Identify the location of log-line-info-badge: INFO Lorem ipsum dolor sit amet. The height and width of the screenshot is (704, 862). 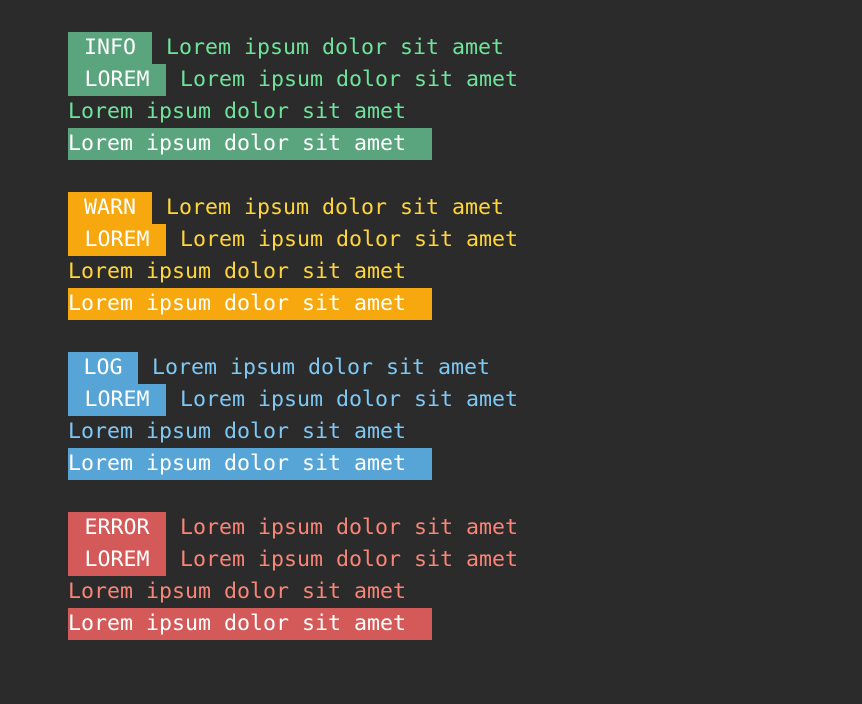
(286, 48).